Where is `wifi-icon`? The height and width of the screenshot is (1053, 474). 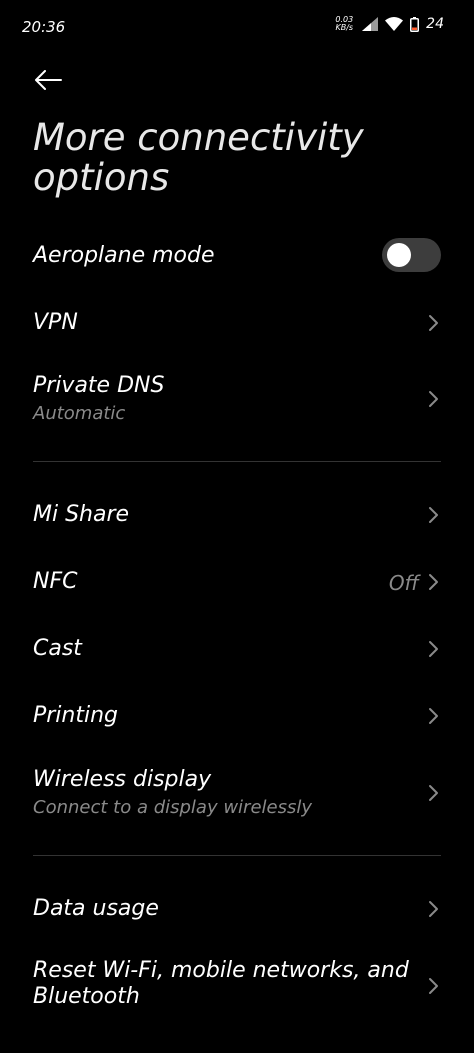 wifi-icon is located at coordinates (394, 24).